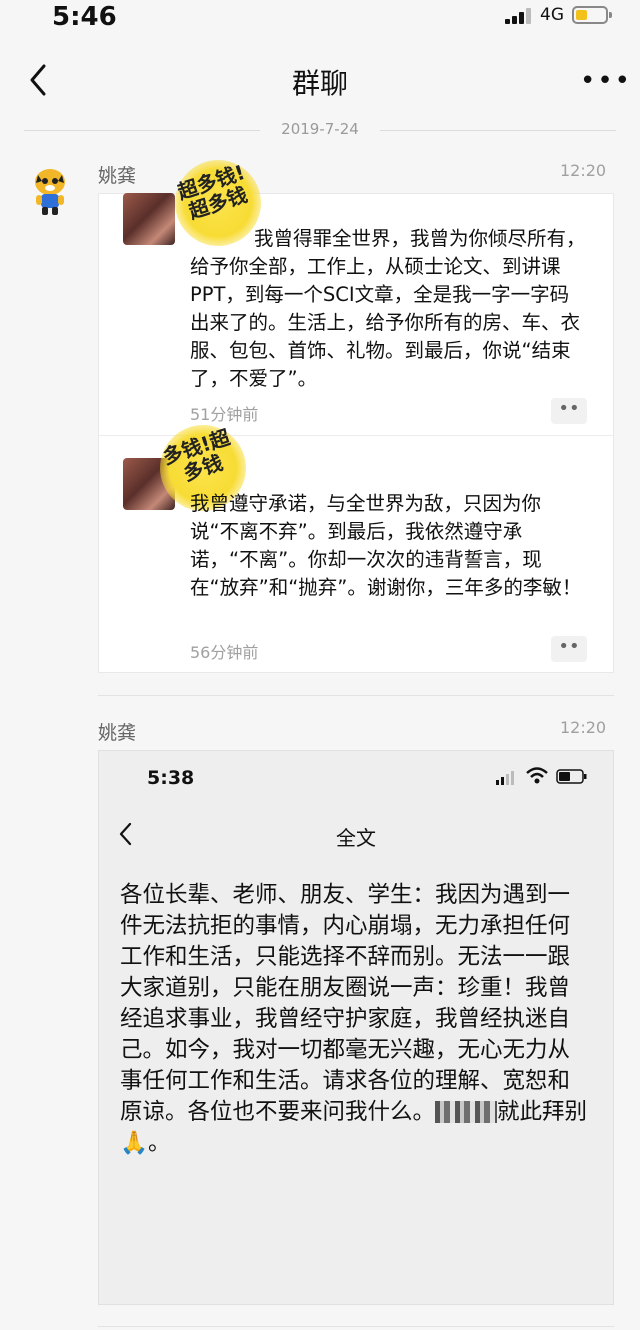 The width and height of the screenshot is (640, 1330). What do you see at coordinates (149, 219) in the screenshot?
I see `post-thumbnail` at bounding box center [149, 219].